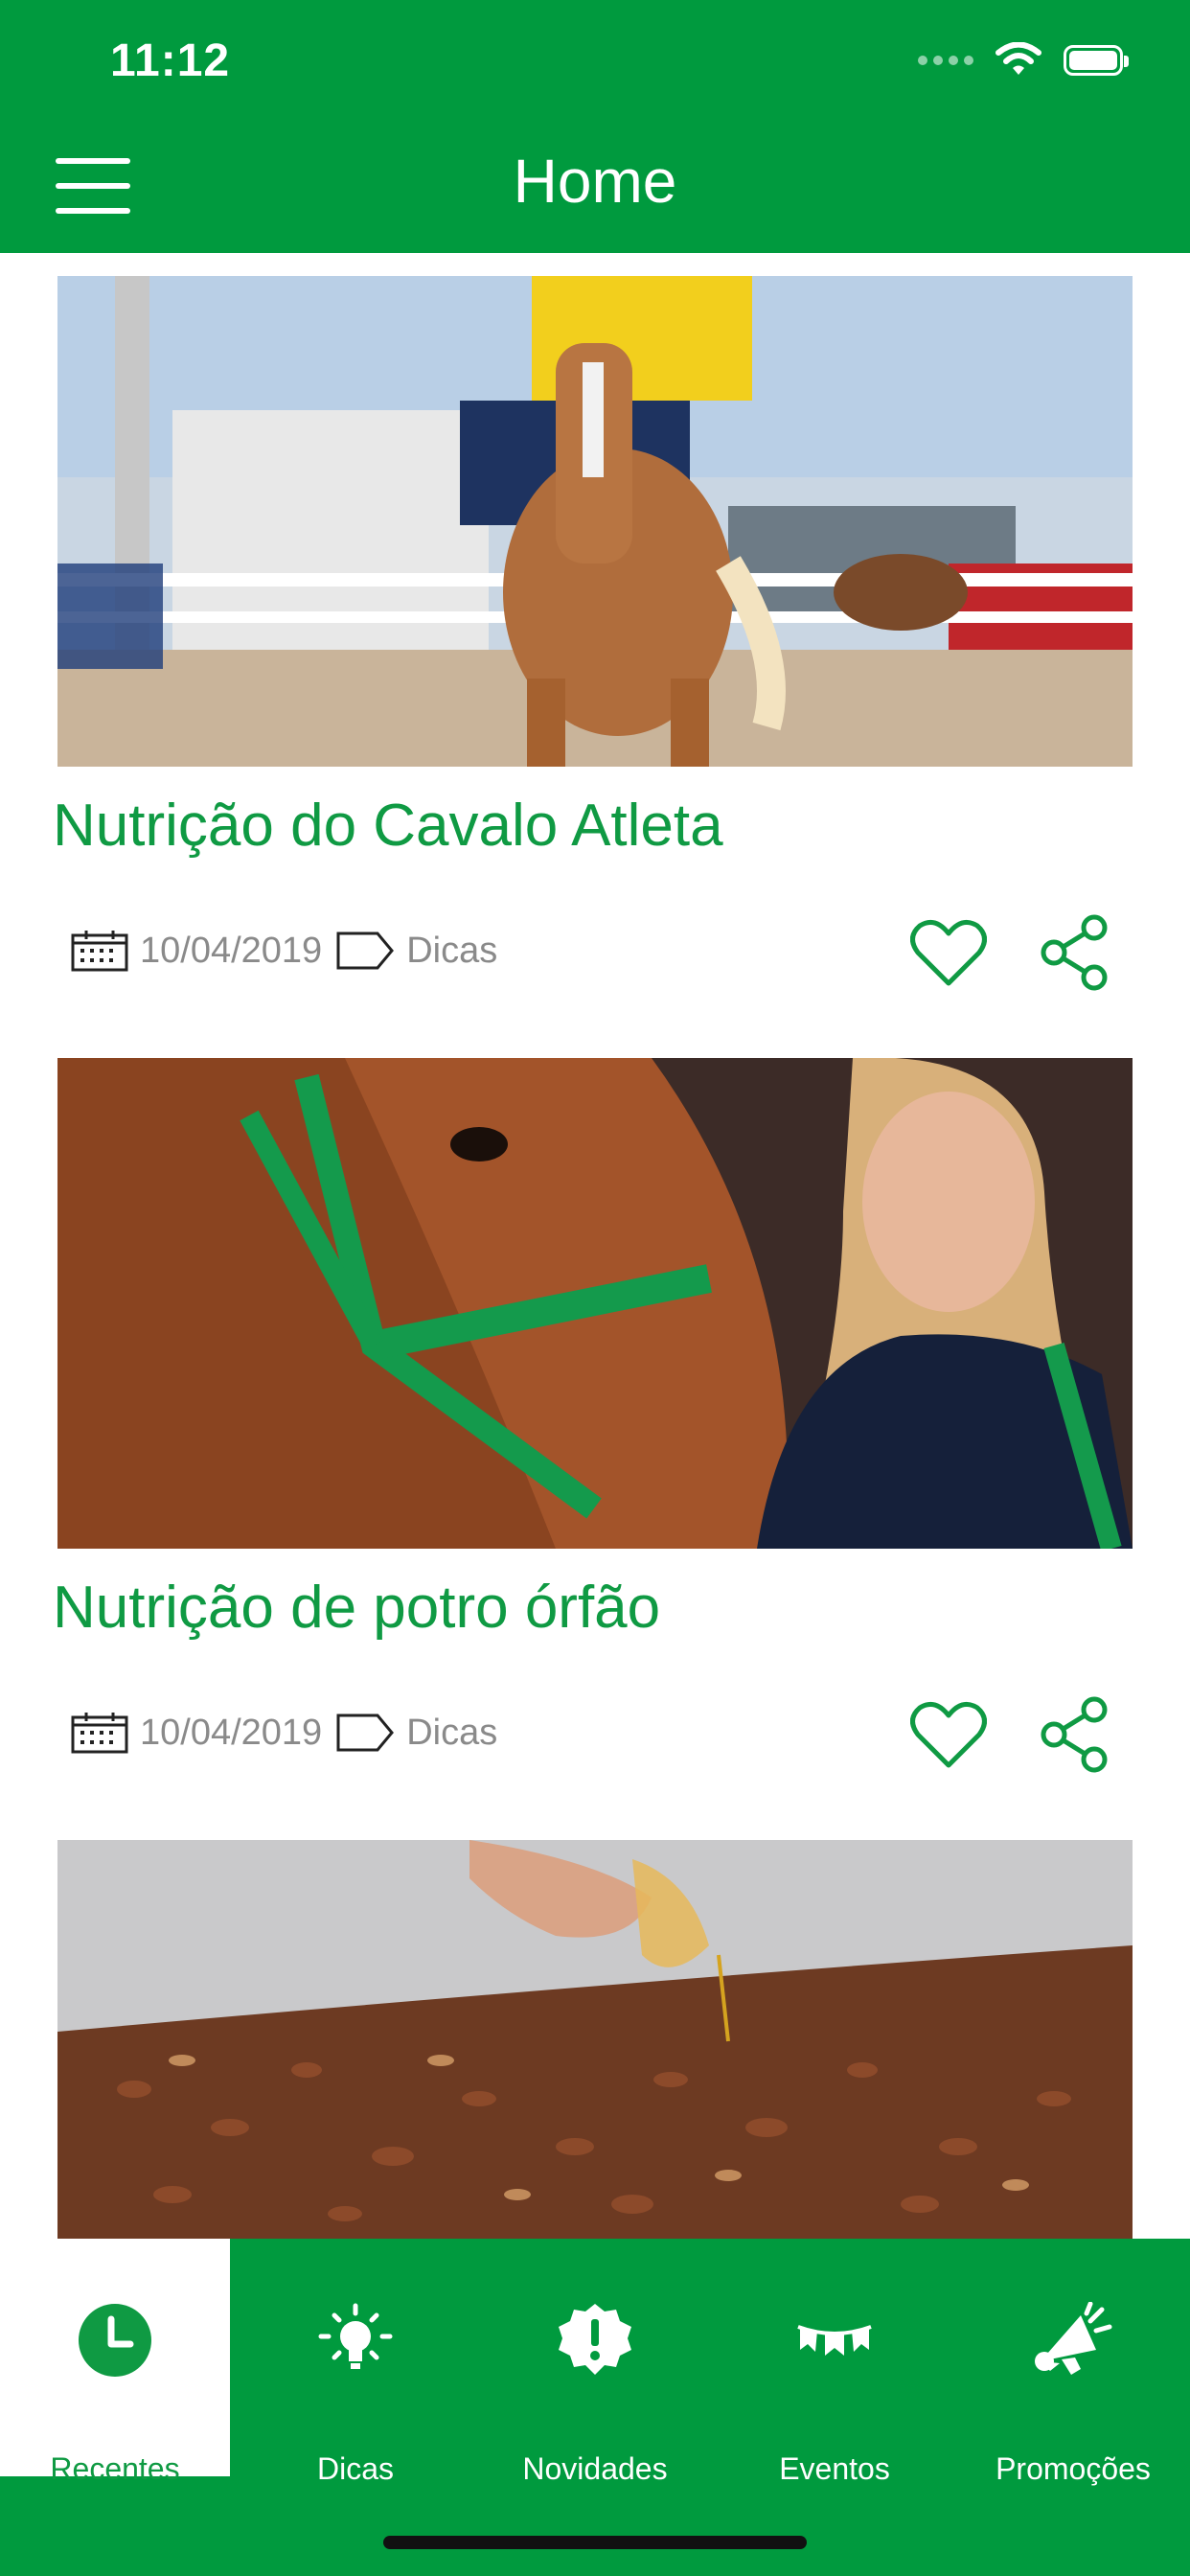  I want to click on wifi-icon, so click(1018, 58).